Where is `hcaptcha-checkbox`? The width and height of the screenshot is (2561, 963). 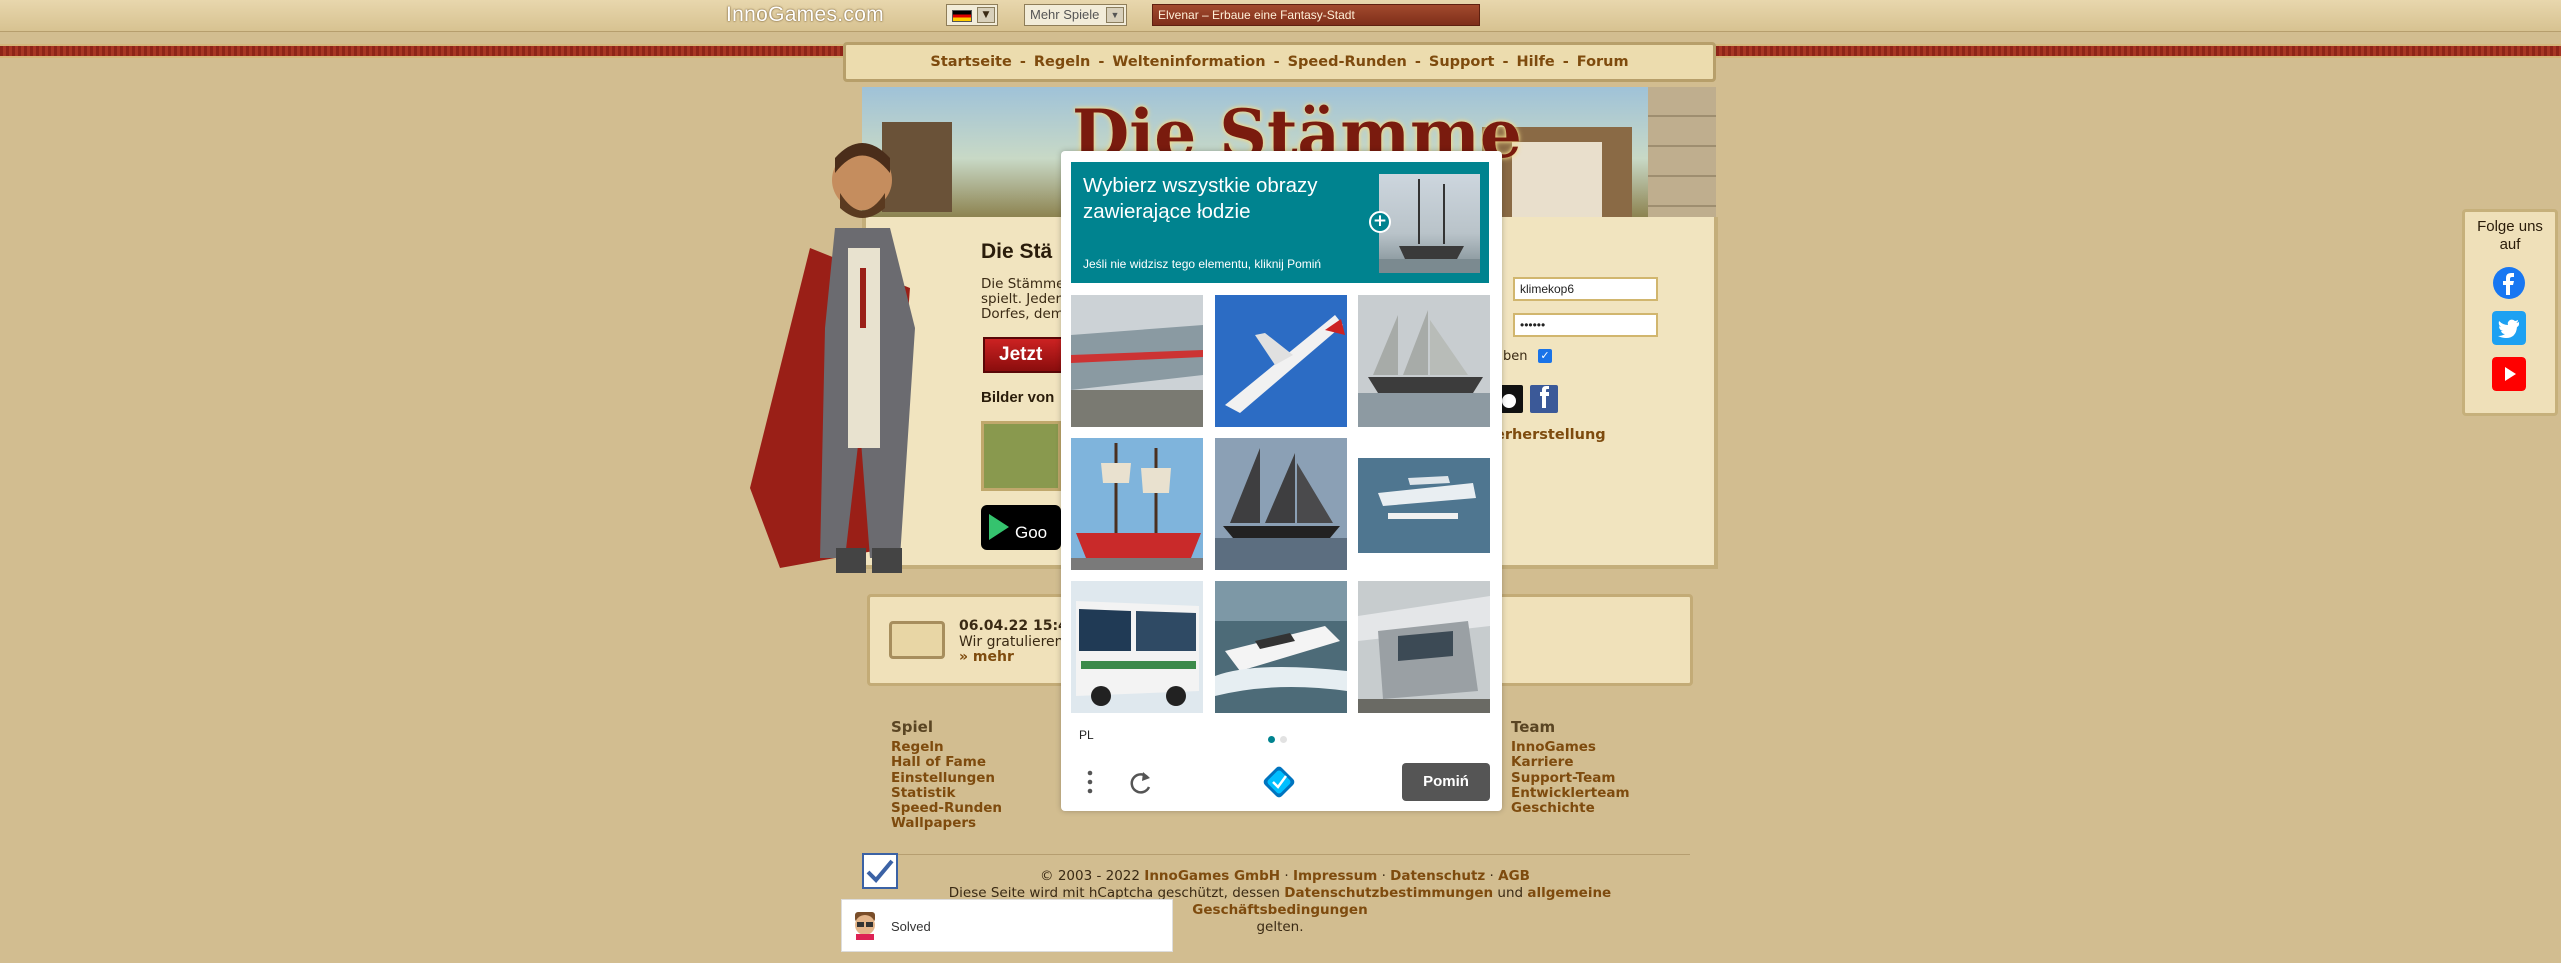
hcaptcha-checkbox is located at coordinates (880, 871).